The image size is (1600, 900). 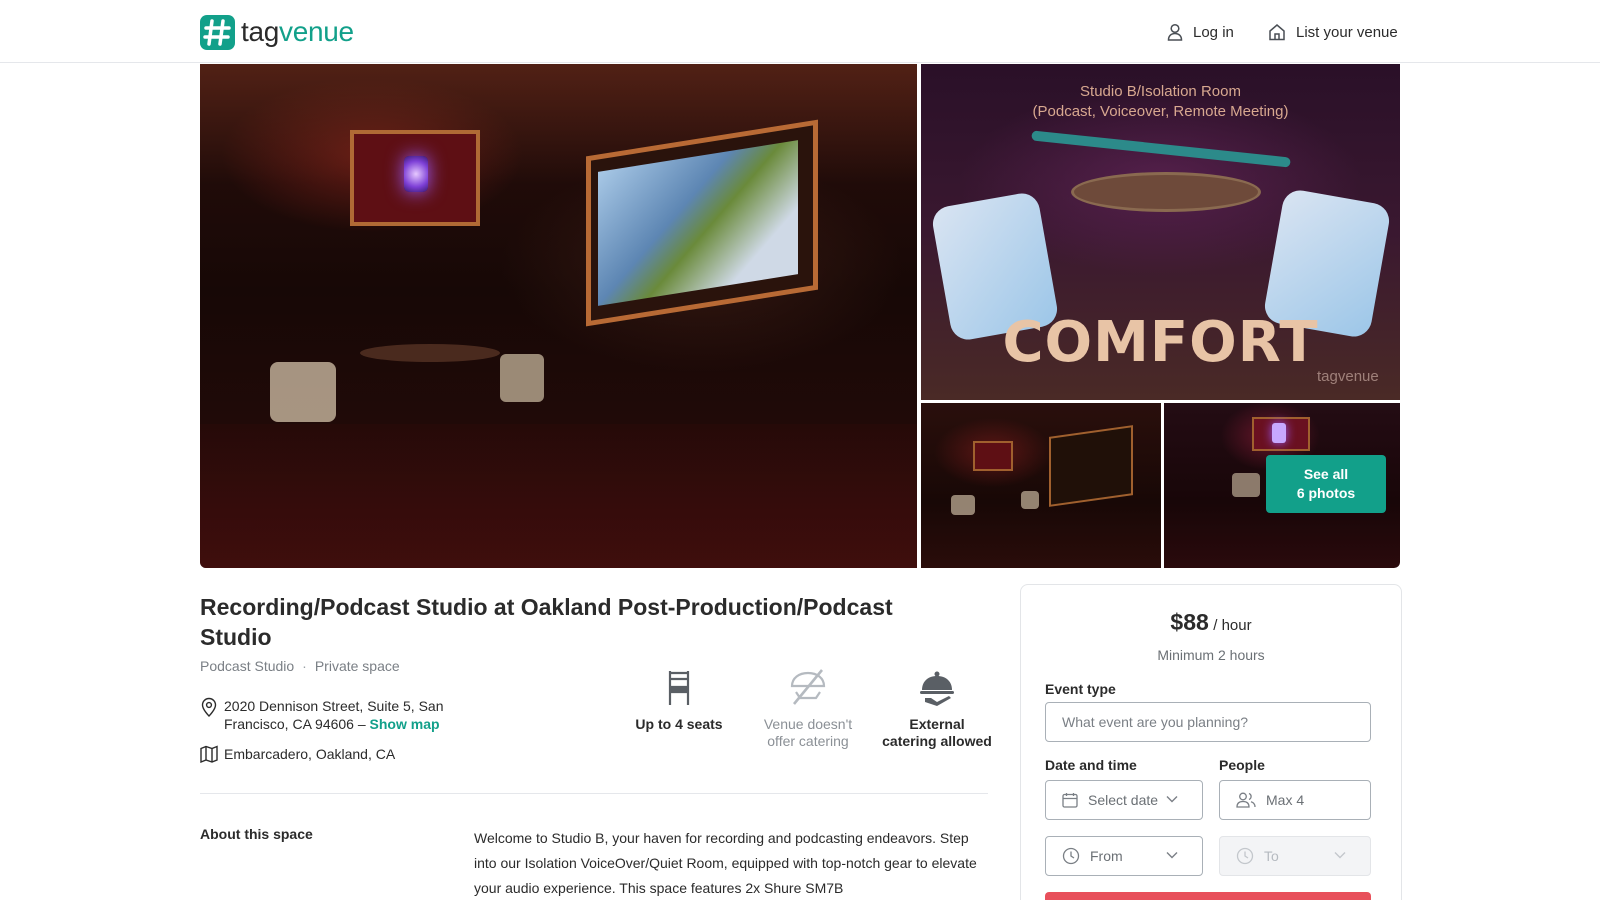 What do you see at coordinates (1091, 765) in the screenshot?
I see `date-time-label: Date and time` at bounding box center [1091, 765].